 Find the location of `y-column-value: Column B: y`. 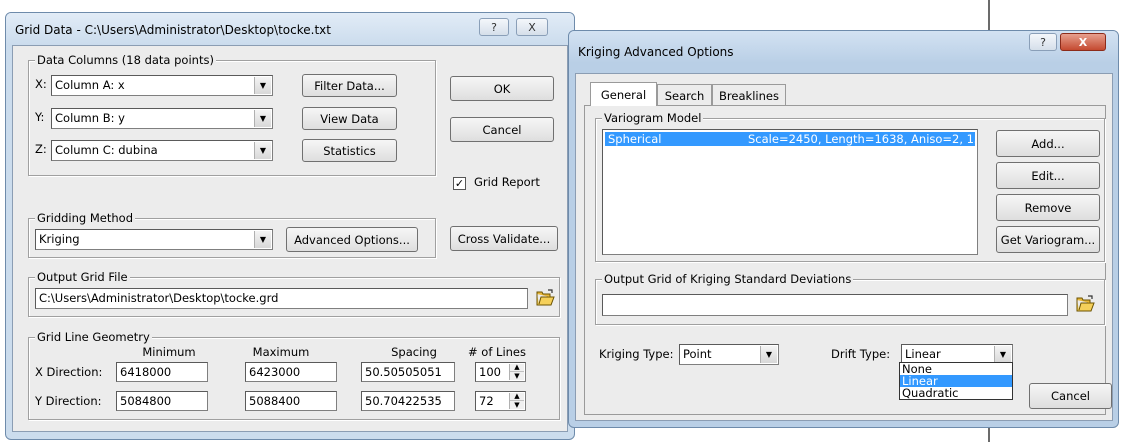

y-column-value: Column B: y is located at coordinates (90, 118).